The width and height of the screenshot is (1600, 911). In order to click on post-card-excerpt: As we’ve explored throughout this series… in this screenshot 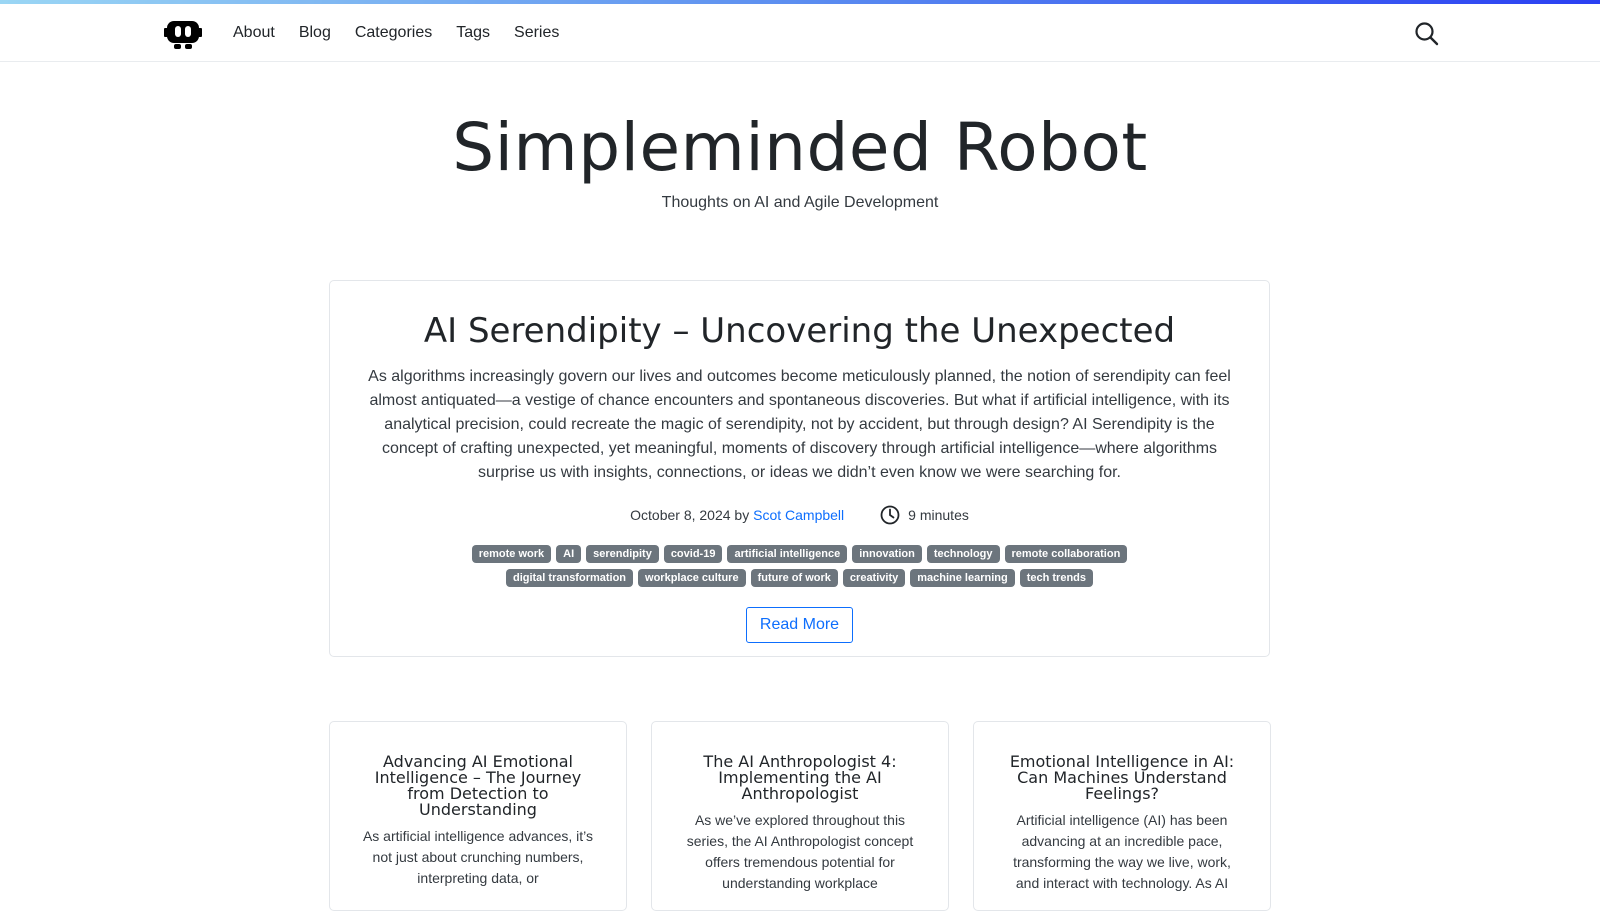, I will do `click(800, 851)`.